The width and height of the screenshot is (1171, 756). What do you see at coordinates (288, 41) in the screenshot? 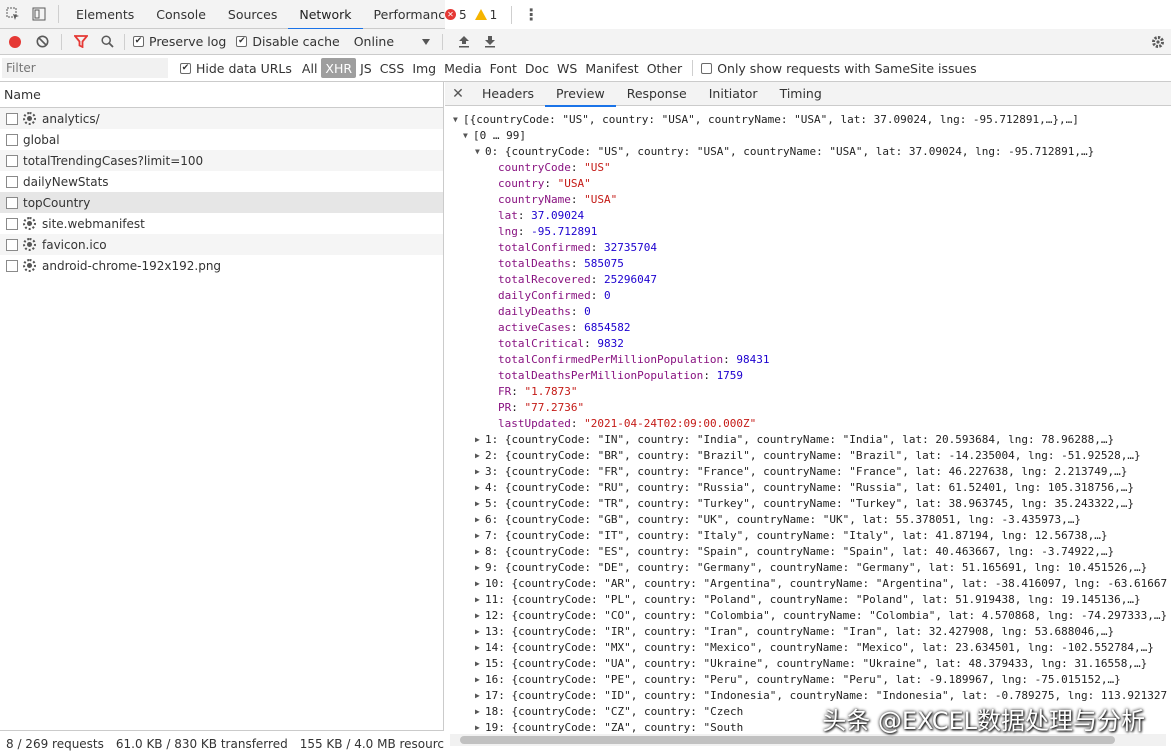
I see `disable-cache-checkbox: ✔ Disable cache` at bounding box center [288, 41].